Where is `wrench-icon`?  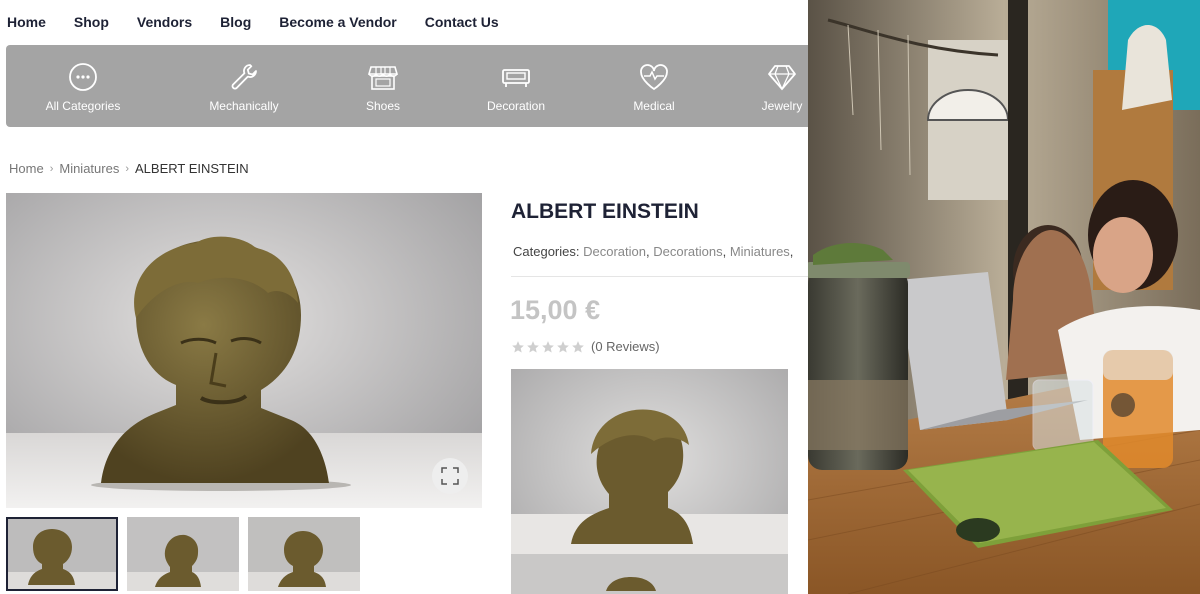 wrench-icon is located at coordinates (244, 77).